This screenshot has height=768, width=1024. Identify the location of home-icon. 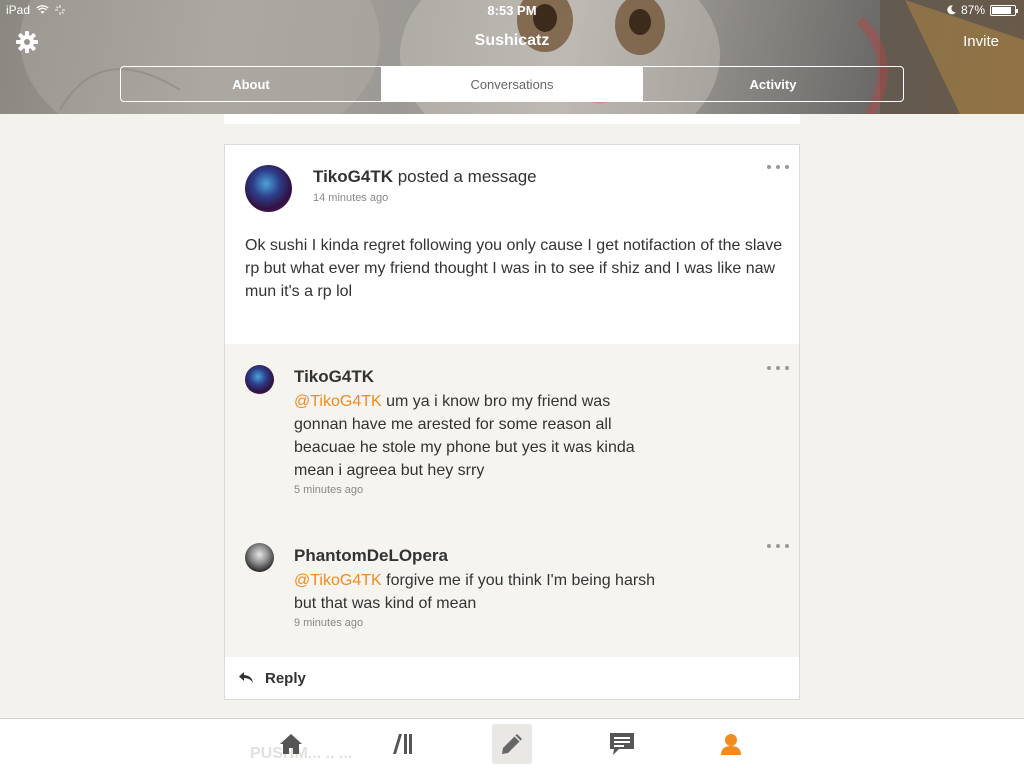
(291, 744).